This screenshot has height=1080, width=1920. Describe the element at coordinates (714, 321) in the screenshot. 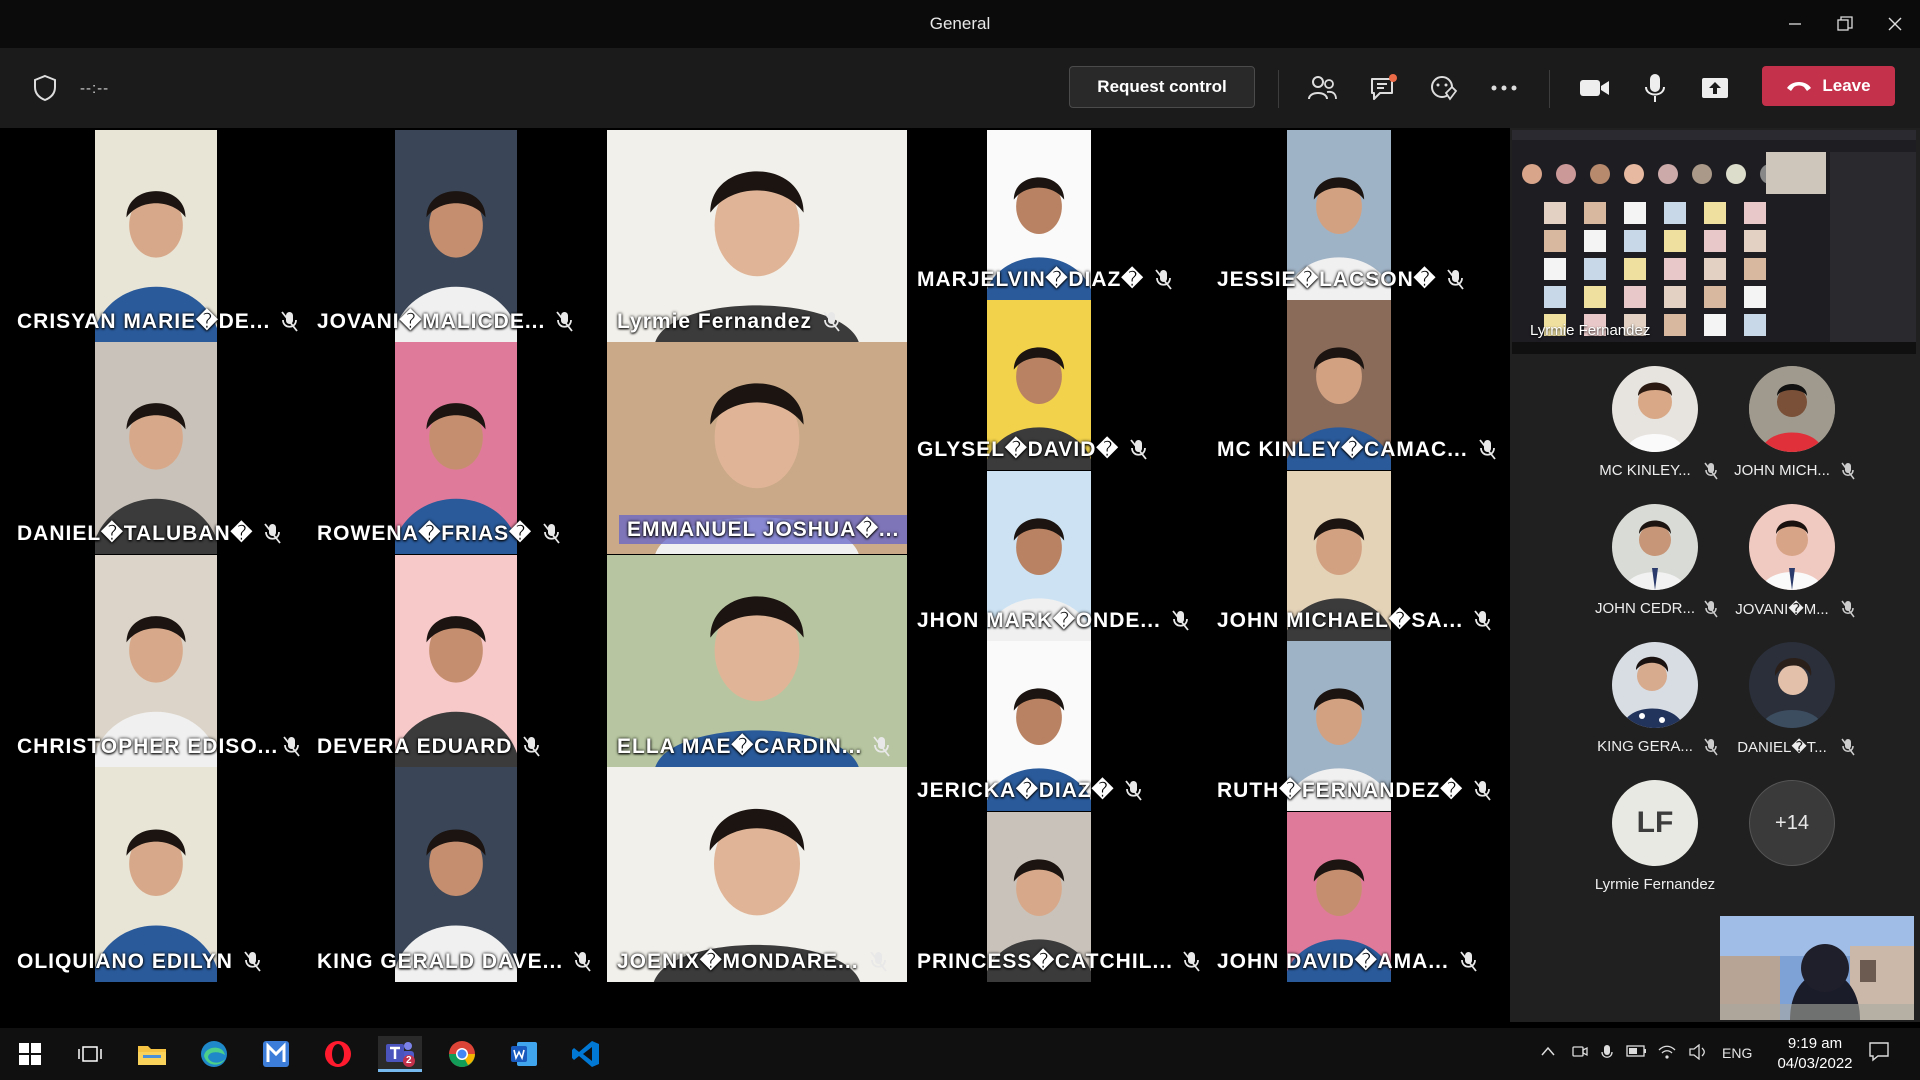

I see `participant-name-label: Lyrmie Fernandez` at that location.